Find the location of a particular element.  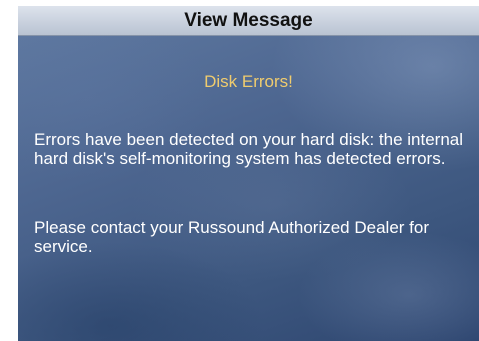

window-title: View Message is located at coordinates (248, 20).